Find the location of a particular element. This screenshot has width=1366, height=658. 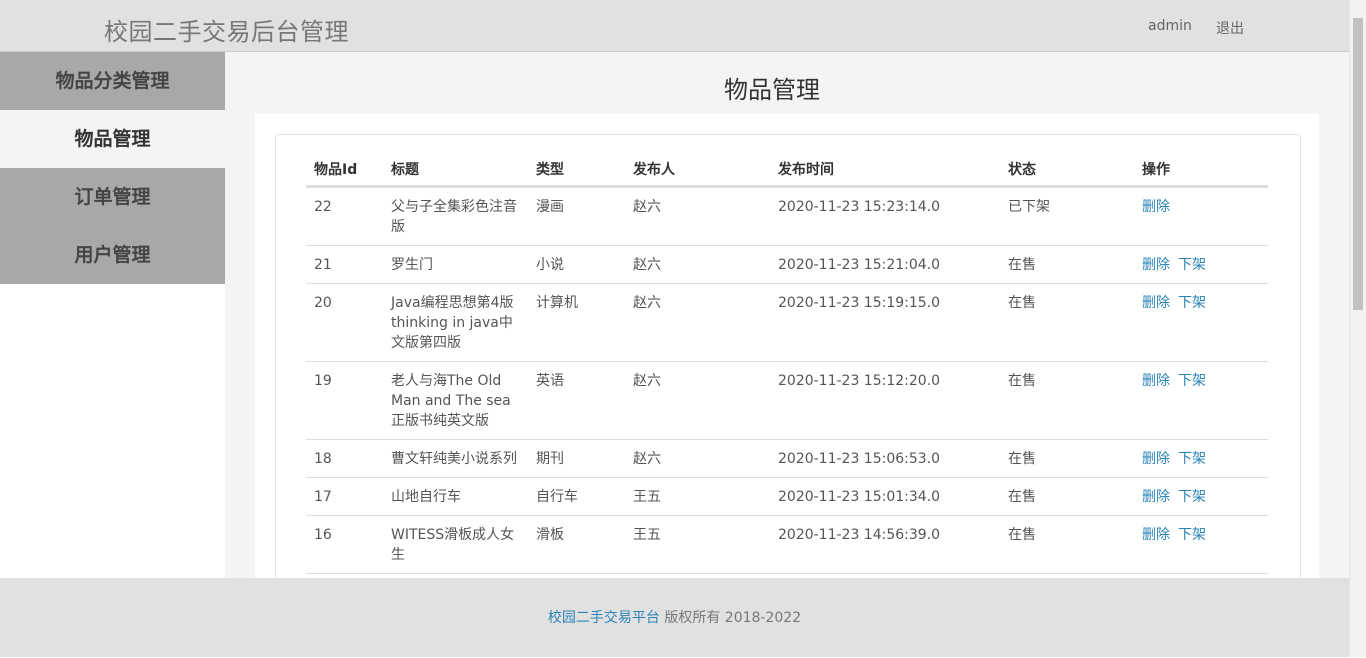

footer: 校园二手交易平台 版权所有 2018-2022 is located at coordinates (674, 617).